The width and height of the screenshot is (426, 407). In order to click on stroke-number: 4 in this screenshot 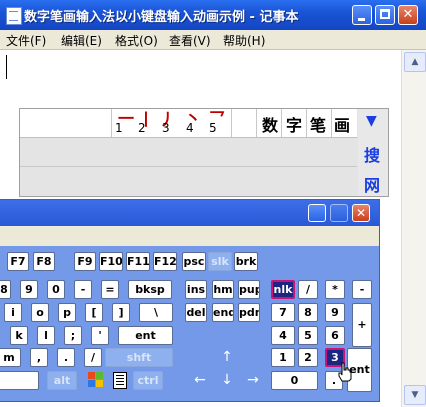, I will do `click(190, 128)`.